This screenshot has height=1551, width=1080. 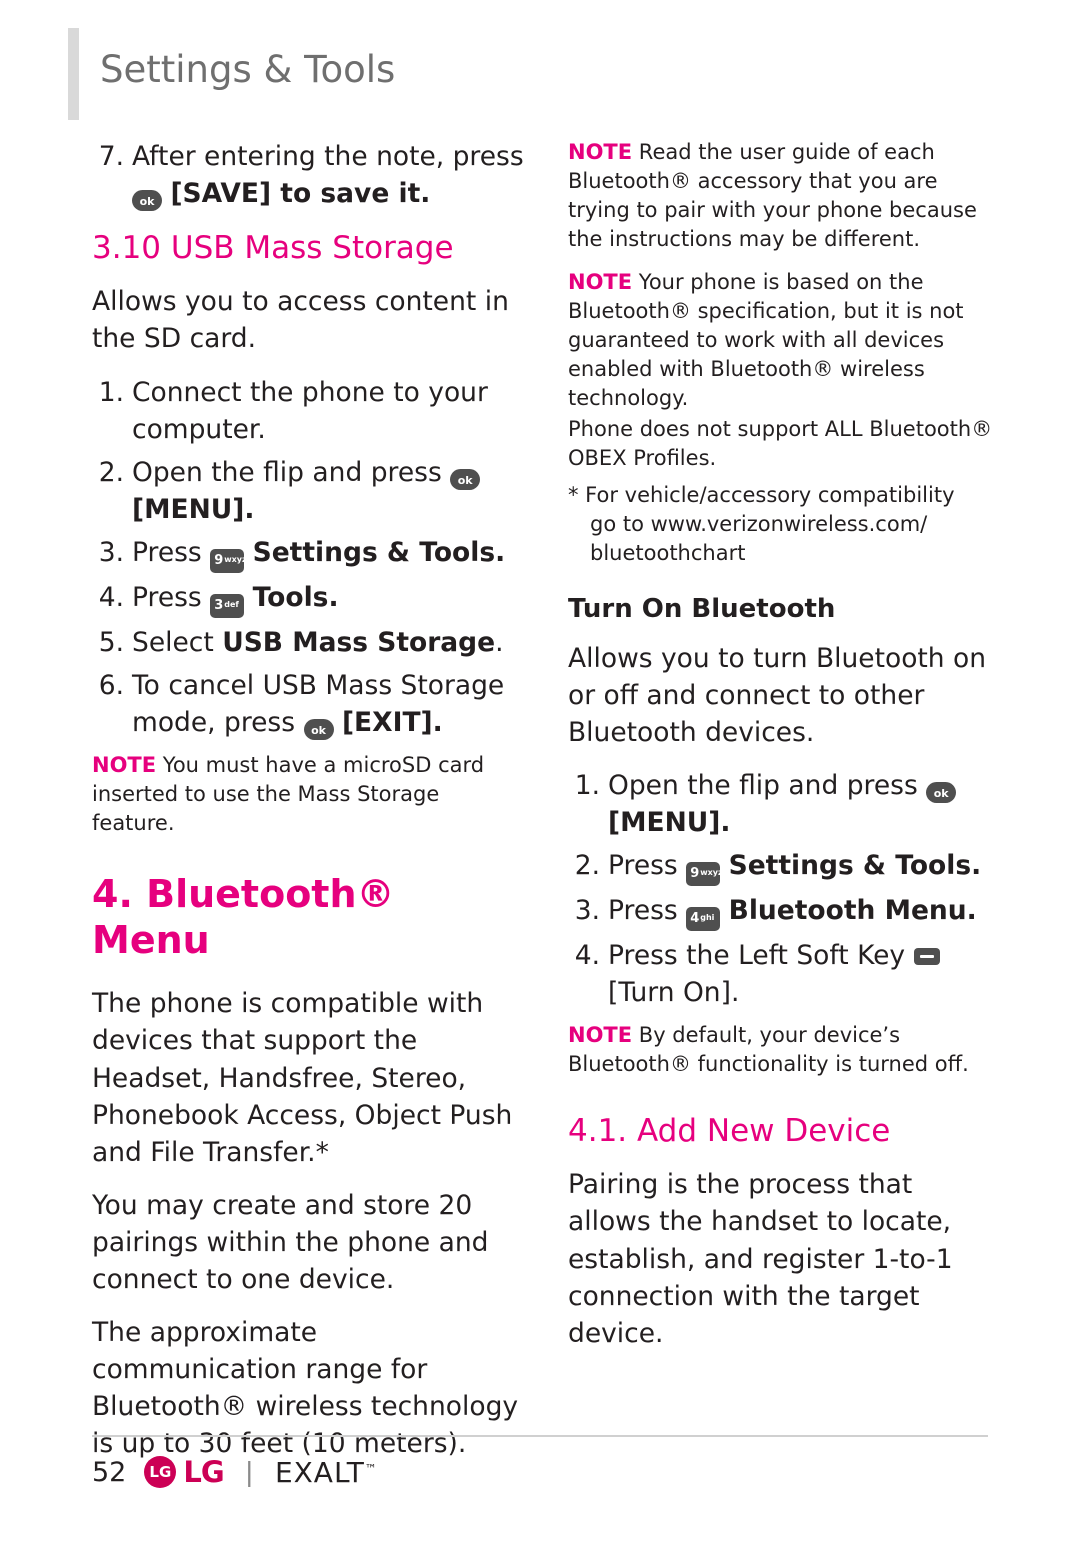 I want to click on list-item: 4. Press the Left Soft Key [Turn On]., so click(x=784, y=974).